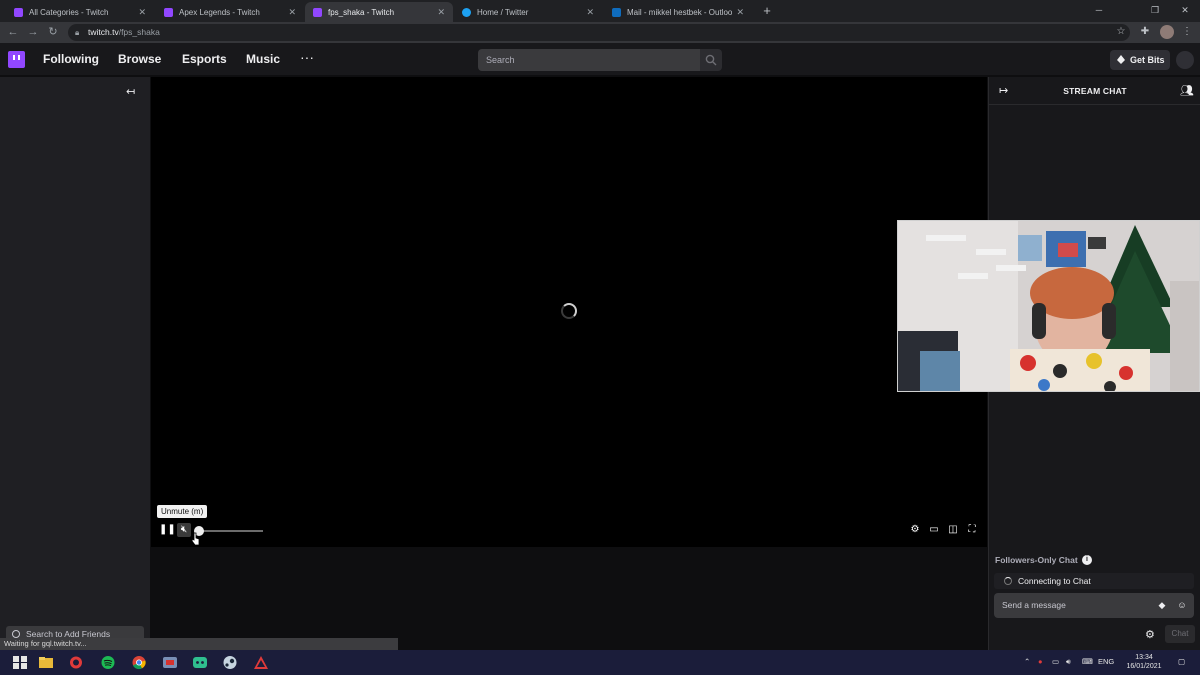 The width and height of the screenshot is (1200, 675). I want to click on more-menu-icon: ···, so click(307, 57).